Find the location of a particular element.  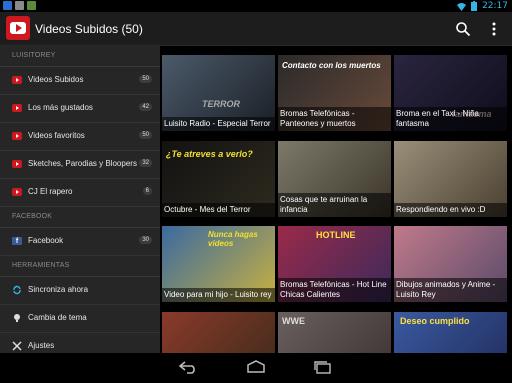

video-title: Respondiendo en vivo :D is located at coordinates (450, 210).